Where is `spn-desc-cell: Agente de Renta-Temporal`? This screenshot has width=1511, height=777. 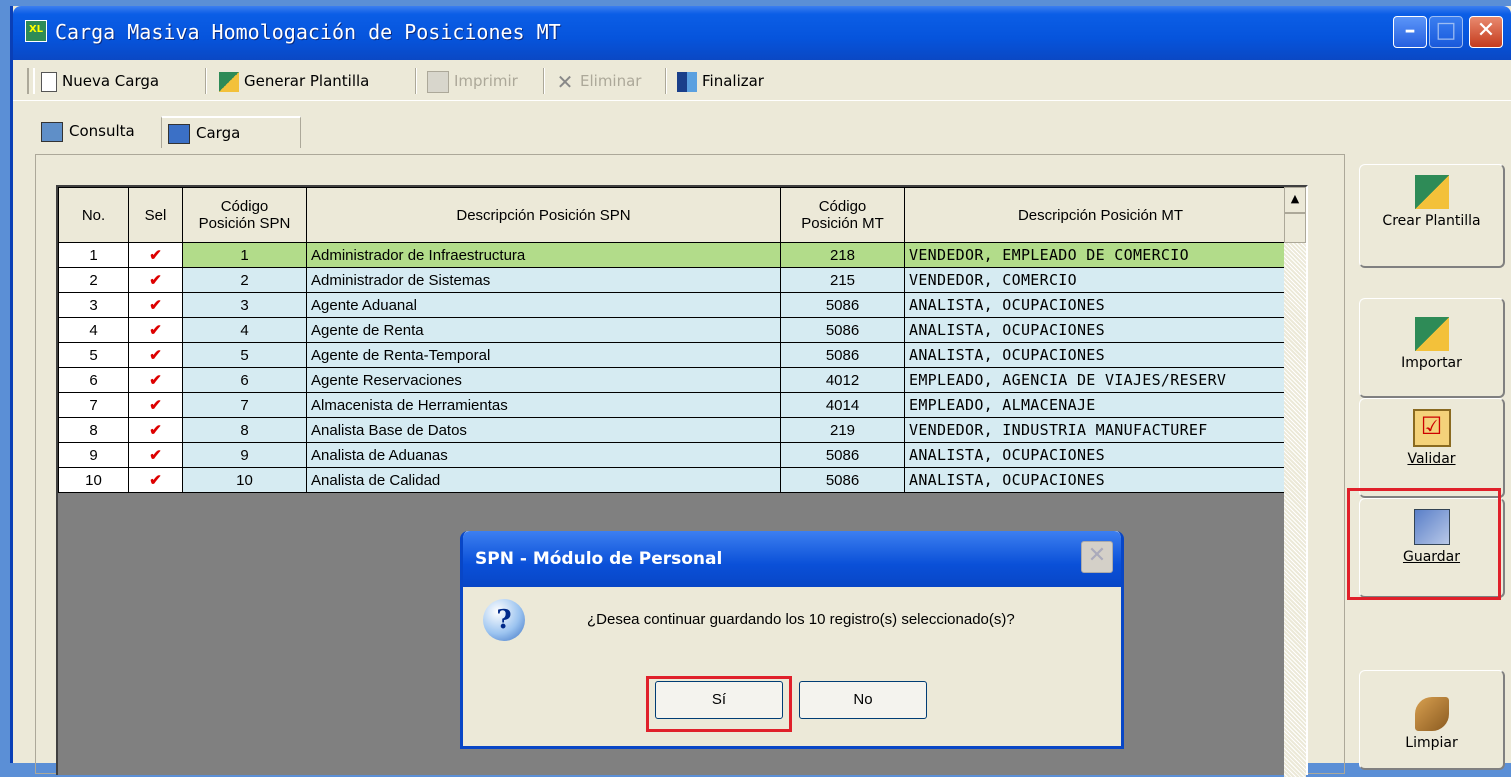 spn-desc-cell: Agente de Renta-Temporal is located at coordinates (543, 355).